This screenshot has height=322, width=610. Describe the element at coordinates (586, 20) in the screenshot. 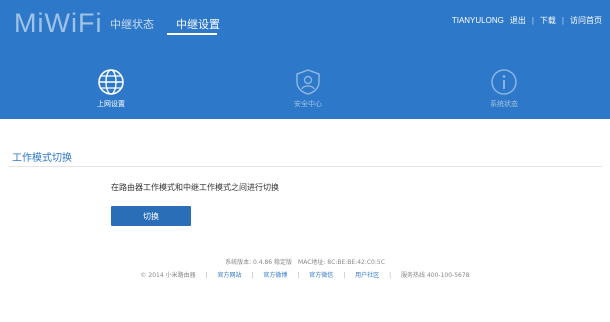

I see `home-link: 访问首页` at that location.